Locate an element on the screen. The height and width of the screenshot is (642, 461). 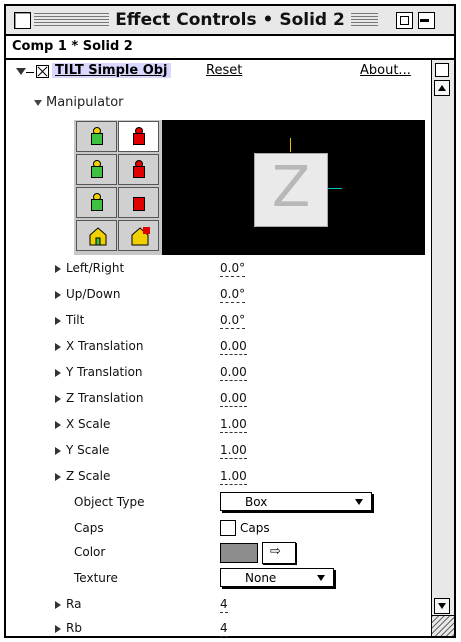
x-axis-handle is located at coordinates (335, 188).